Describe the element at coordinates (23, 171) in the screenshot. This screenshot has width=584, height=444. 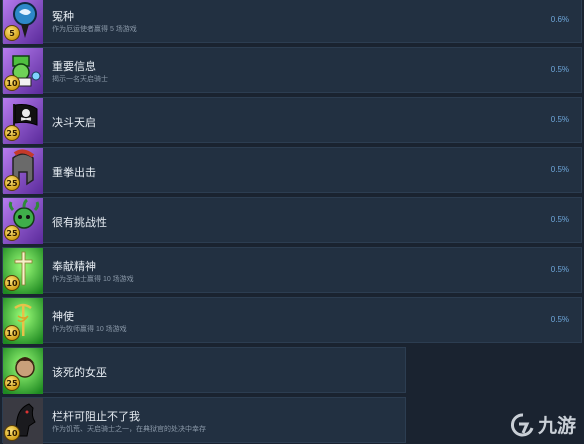
I see `spartan-helmet-icon: 25` at that location.